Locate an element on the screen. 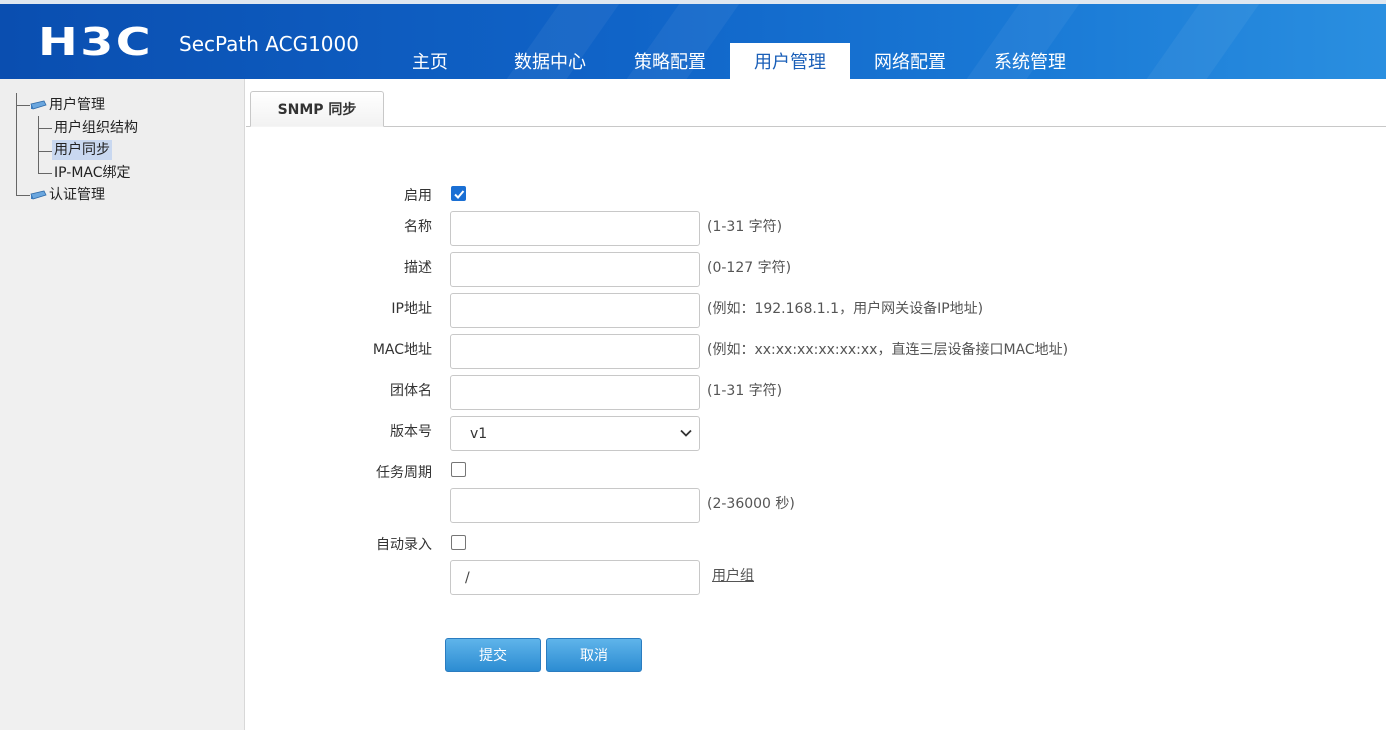 The image size is (1386, 730). description-hint: (0-127 字符) is located at coordinates (749, 268).